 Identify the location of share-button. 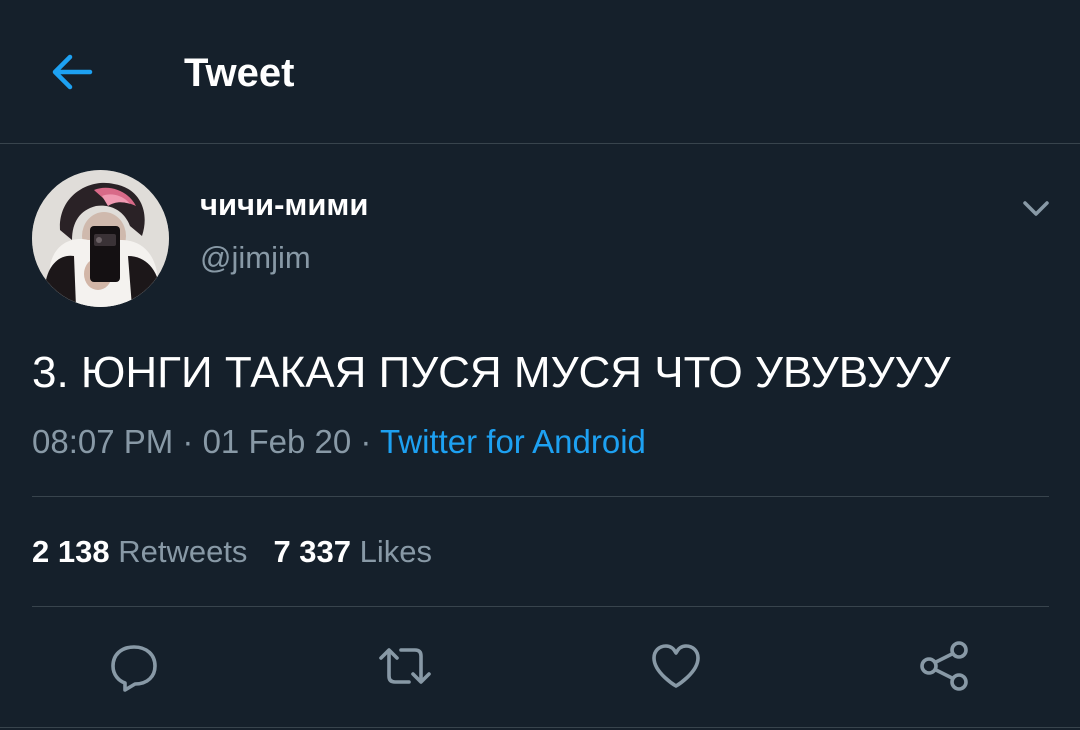
(945, 666).